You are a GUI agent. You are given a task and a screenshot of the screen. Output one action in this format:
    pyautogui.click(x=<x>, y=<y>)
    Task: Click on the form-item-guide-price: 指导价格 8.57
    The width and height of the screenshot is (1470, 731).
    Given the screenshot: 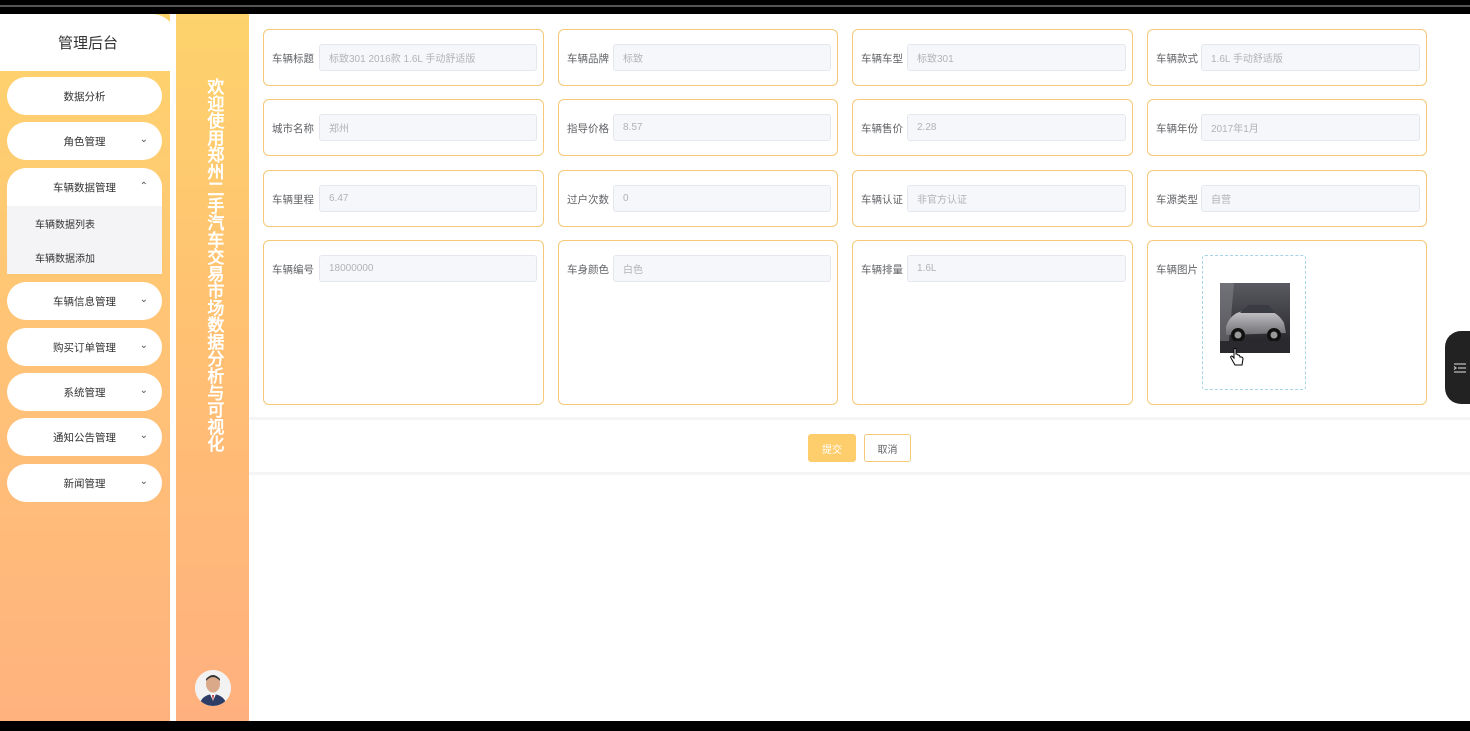 What is the action you would take?
    pyautogui.click(x=698, y=127)
    